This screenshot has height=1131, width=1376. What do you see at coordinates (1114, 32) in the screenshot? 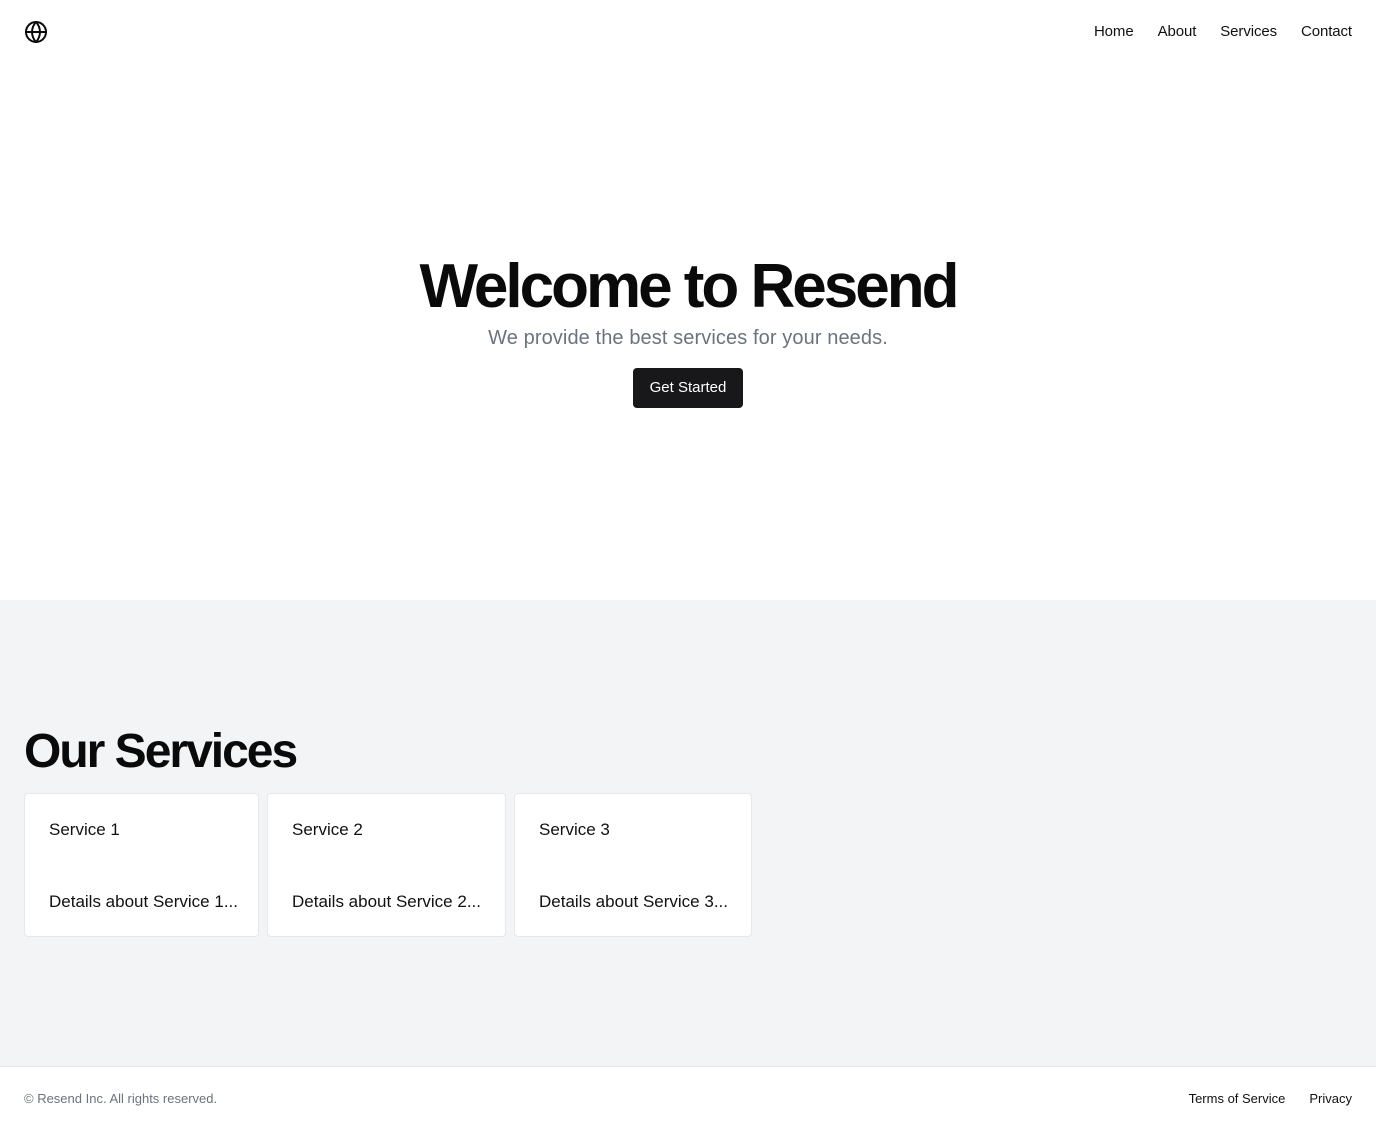
I see `nav-link-home: Home` at bounding box center [1114, 32].